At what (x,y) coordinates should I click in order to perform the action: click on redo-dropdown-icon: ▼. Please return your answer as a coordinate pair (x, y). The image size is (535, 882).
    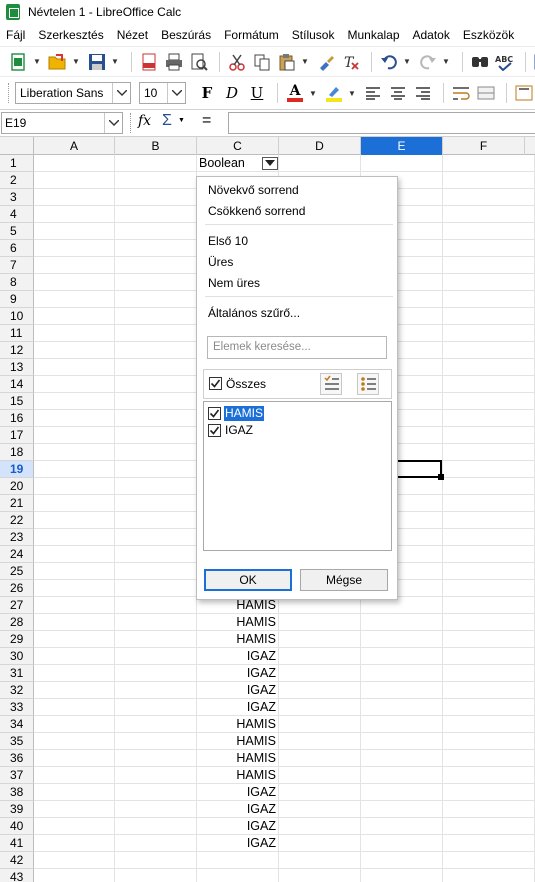
    Looking at the image, I should click on (446, 62).